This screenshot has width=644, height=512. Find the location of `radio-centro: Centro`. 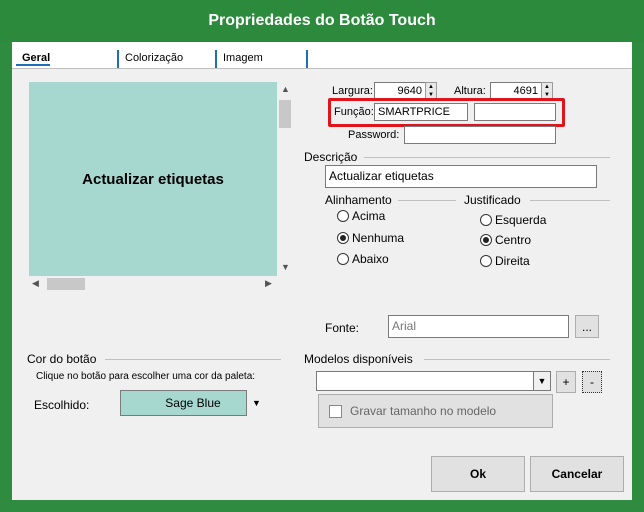

radio-centro: Centro is located at coordinates (505, 240).